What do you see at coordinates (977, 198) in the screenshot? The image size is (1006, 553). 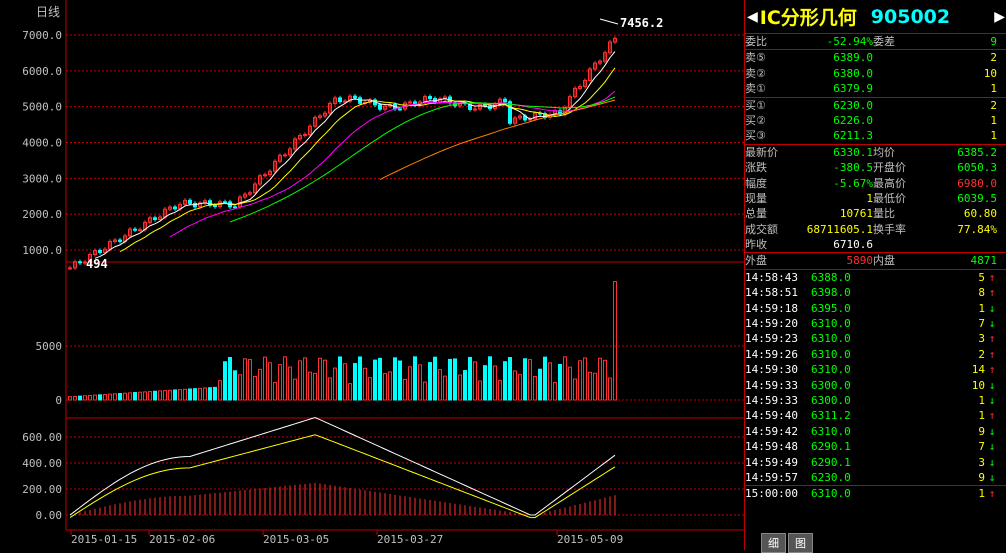 I see `stat-value-2: 6039.5` at bounding box center [977, 198].